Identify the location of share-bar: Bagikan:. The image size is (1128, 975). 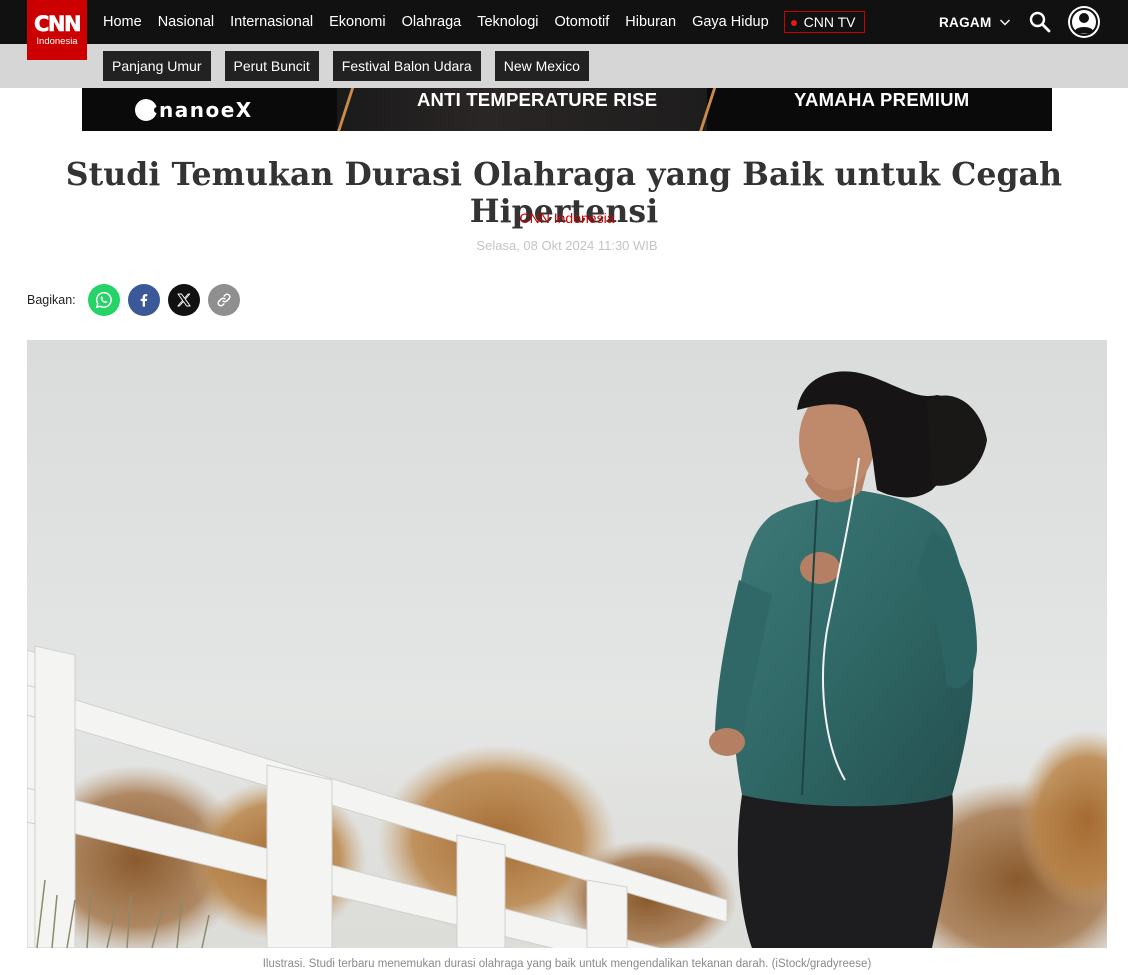
(137, 300).